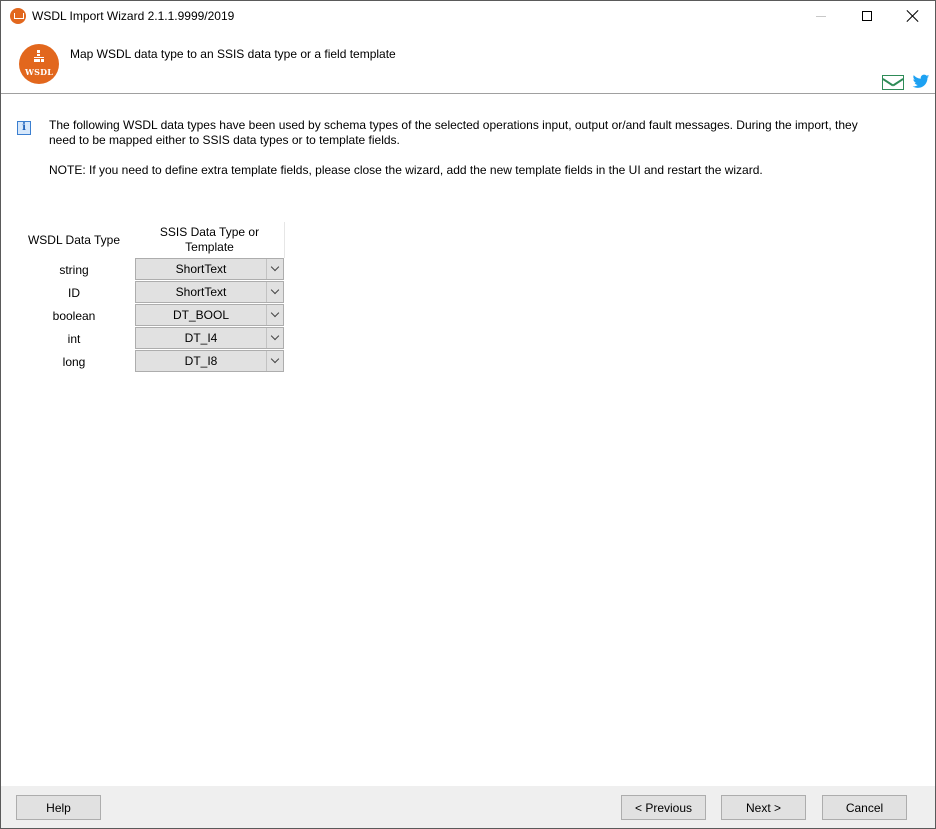 The width and height of the screenshot is (936, 829). I want to click on window-title: WSDL Import Wizard 2.1.1.9999/2019, so click(133, 16).